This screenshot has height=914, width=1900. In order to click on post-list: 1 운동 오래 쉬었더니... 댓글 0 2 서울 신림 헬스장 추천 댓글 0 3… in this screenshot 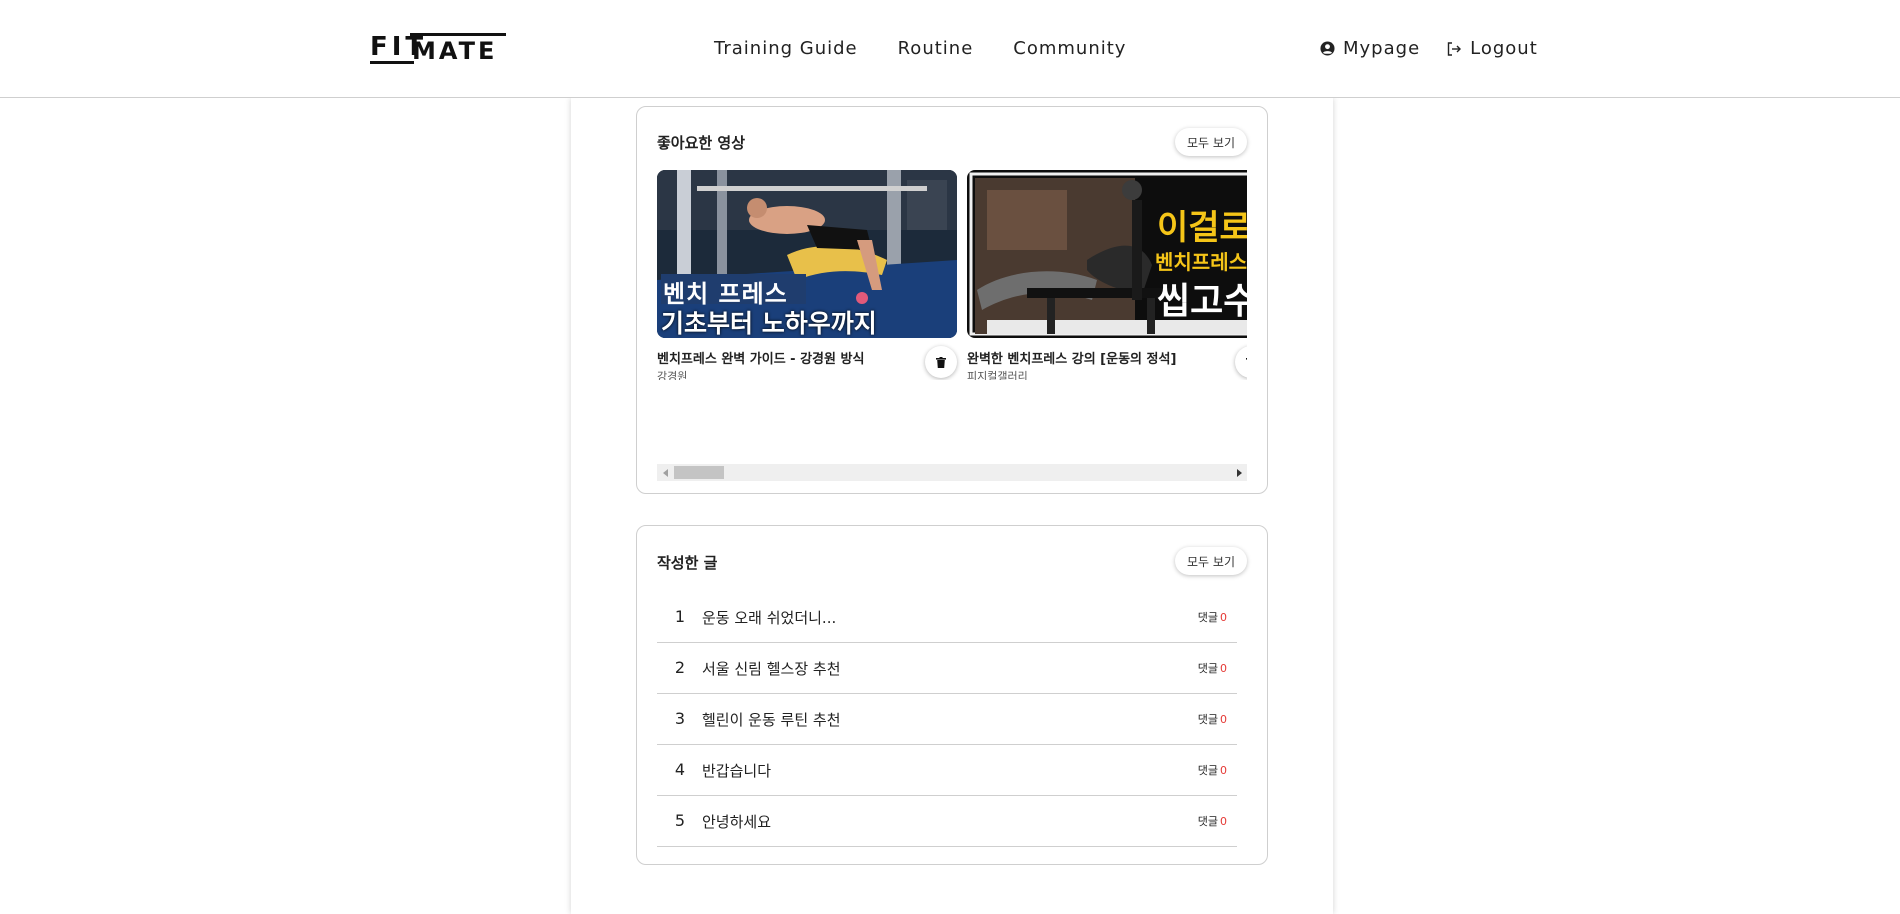, I will do `click(947, 719)`.